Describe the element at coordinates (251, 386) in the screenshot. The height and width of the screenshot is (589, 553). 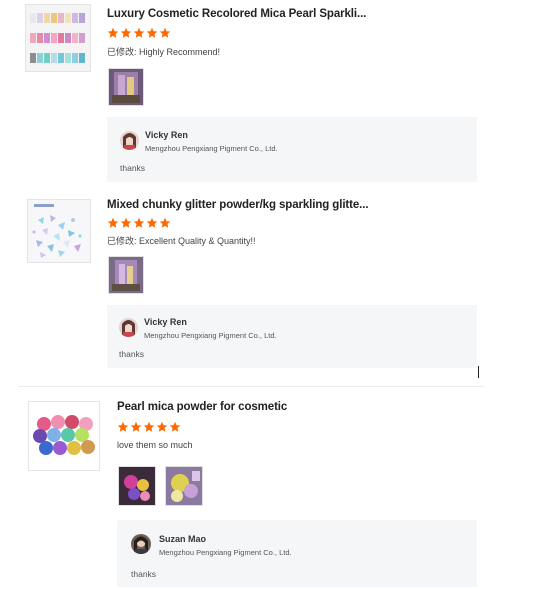
I see `section-divider` at that location.